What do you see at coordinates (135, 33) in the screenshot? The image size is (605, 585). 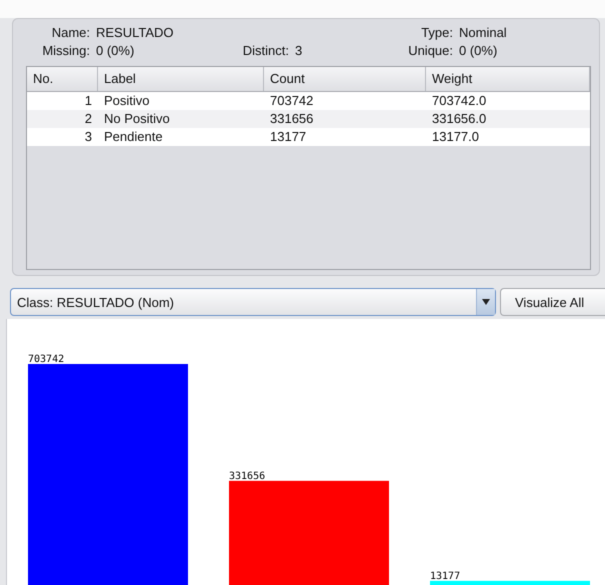 I see `field-value: RESULTADO` at bounding box center [135, 33].